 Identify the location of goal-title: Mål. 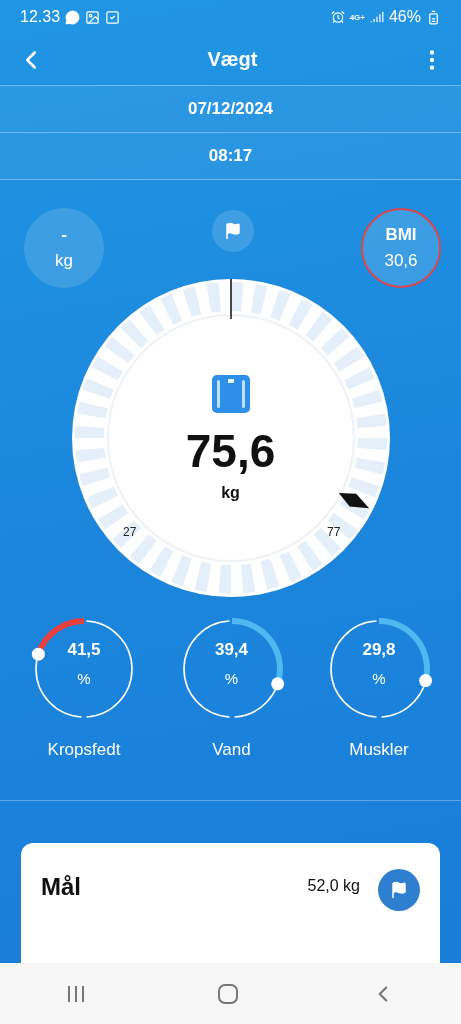
(61, 887).